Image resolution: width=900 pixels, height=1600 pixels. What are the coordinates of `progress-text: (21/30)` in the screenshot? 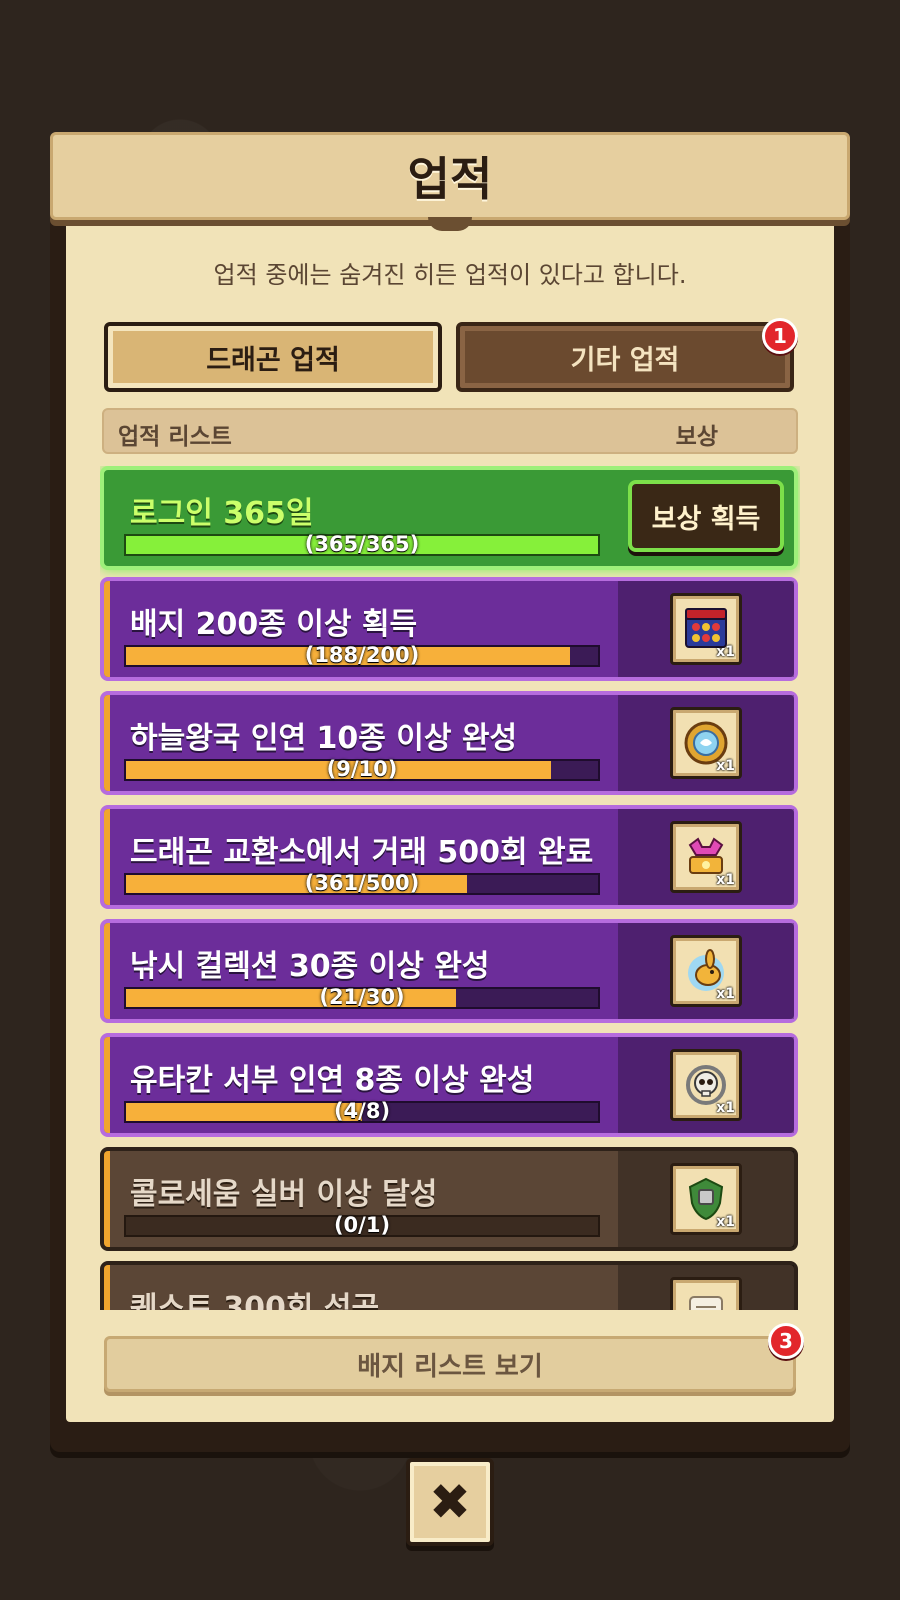 It's located at (362, 997).